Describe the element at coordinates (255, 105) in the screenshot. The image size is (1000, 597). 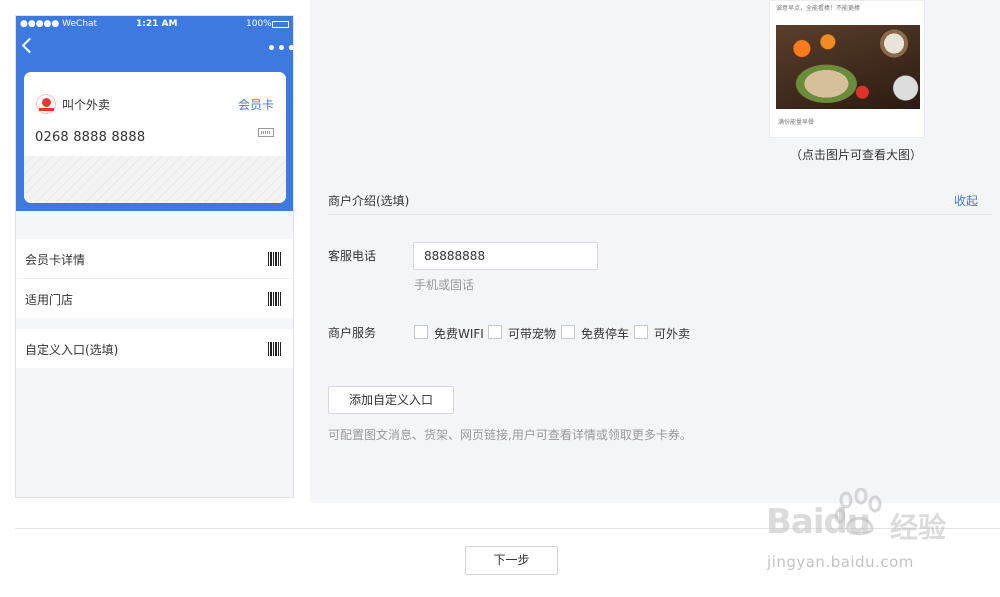
I see `card-type-label: 会员卡` at that location.